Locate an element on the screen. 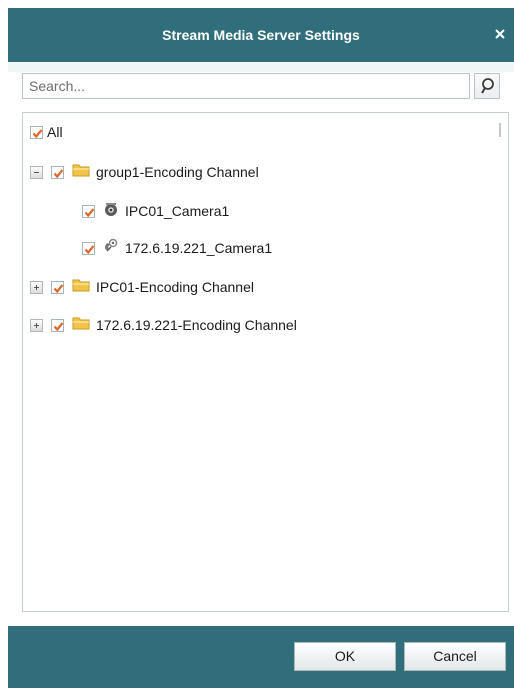  close-icon is located at coordinates (500, 34).